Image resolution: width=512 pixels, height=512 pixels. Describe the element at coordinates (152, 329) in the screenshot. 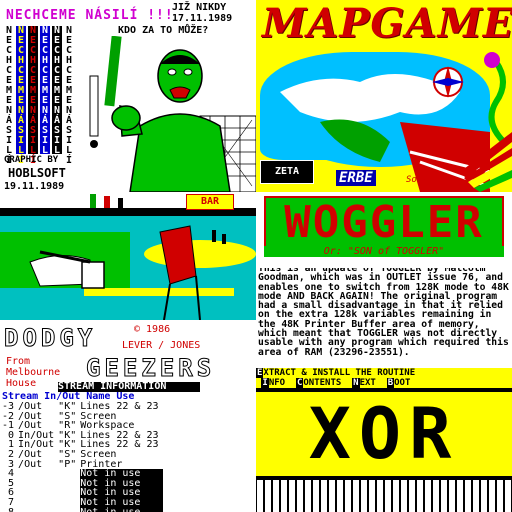

I see `copyright: © 1986` at that location.